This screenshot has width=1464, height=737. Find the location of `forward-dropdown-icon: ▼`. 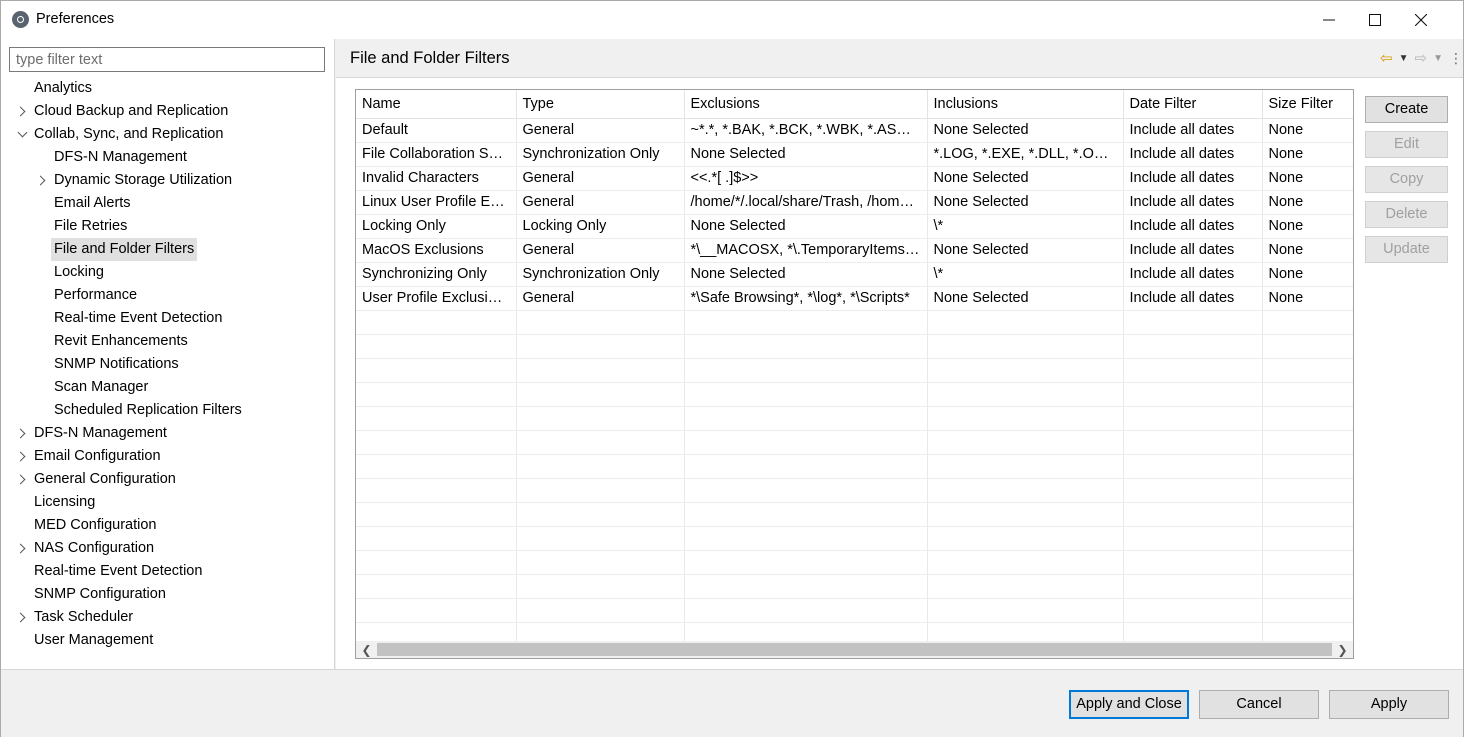

forward-dropdown-icon: ▼ is located at coordinates (1438, 58).